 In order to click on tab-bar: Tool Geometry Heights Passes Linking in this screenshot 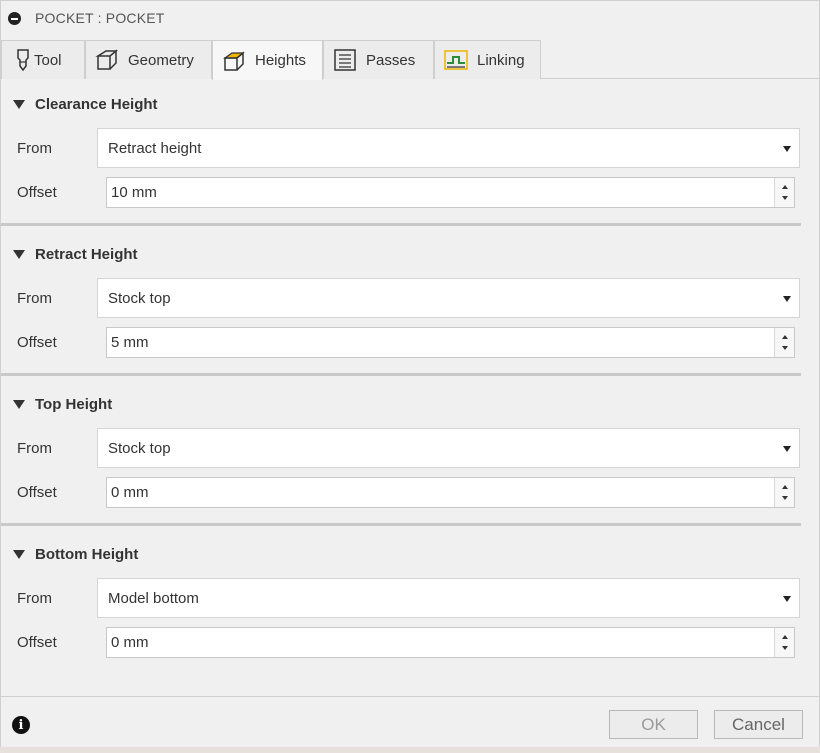, I will do `click(410, 60)`.